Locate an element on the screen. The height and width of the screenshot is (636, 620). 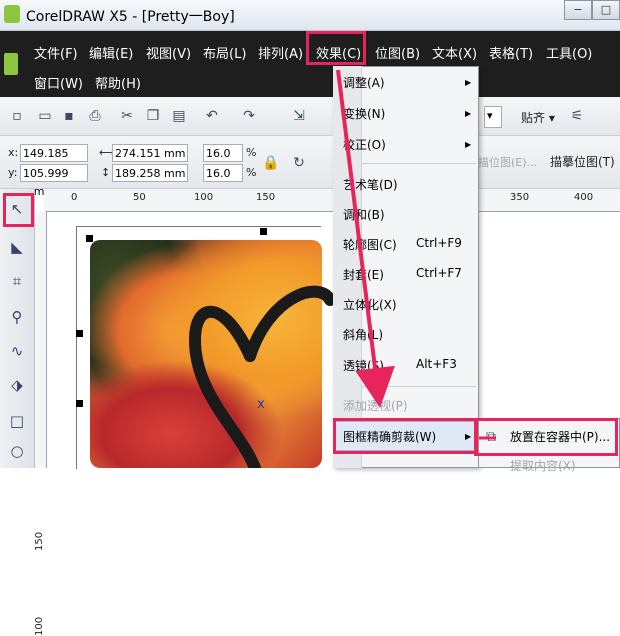
menu-item-envelope: 封套(E) is located at coordinates (363, 274).